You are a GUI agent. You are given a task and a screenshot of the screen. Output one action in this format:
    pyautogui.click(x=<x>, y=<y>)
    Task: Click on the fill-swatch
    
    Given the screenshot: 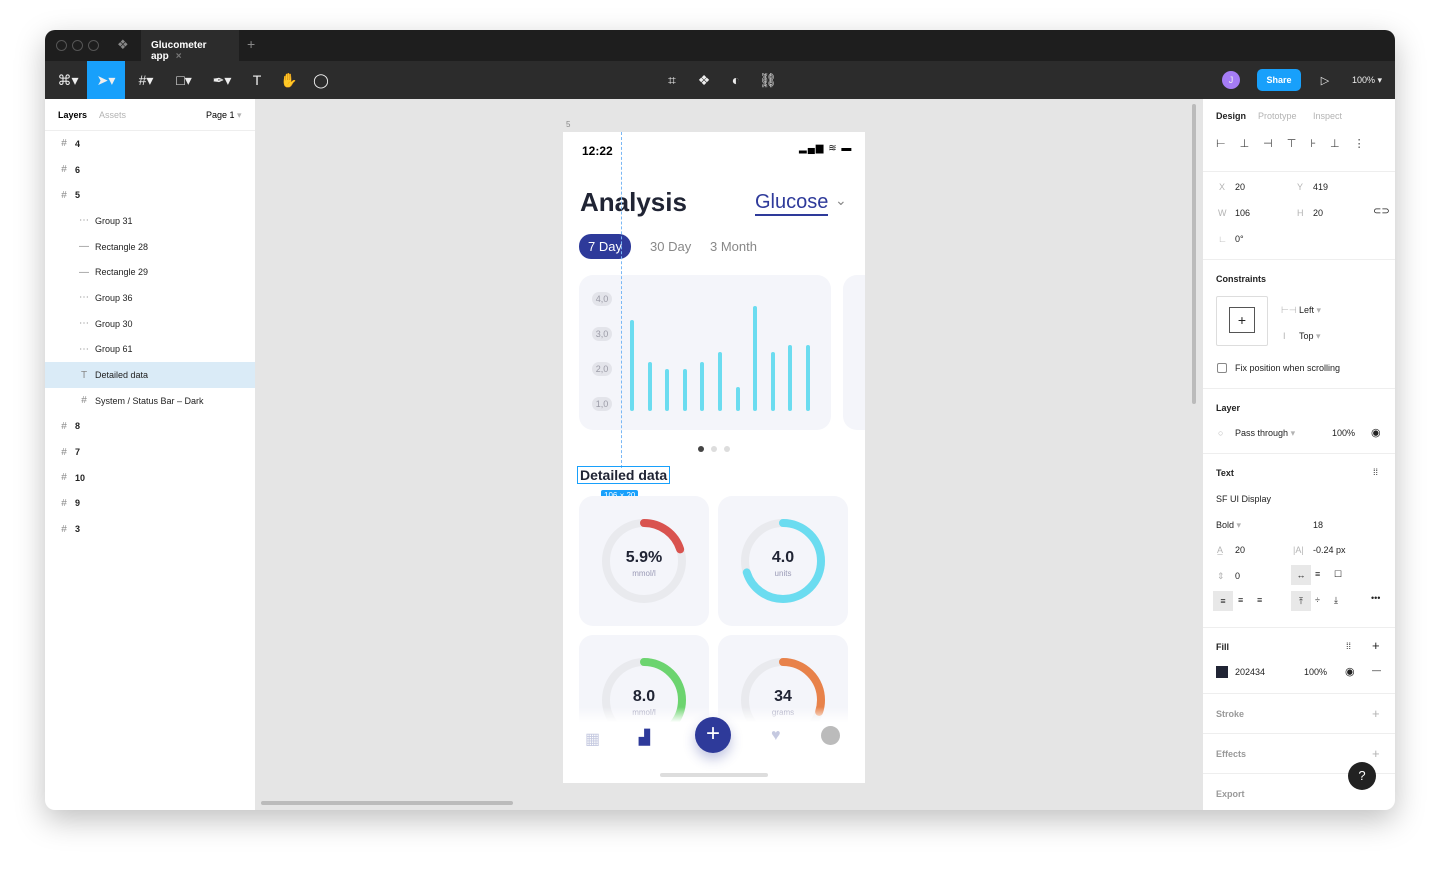 What is the action you would take?
    pyautogui.click(x=1222, y=672)
    